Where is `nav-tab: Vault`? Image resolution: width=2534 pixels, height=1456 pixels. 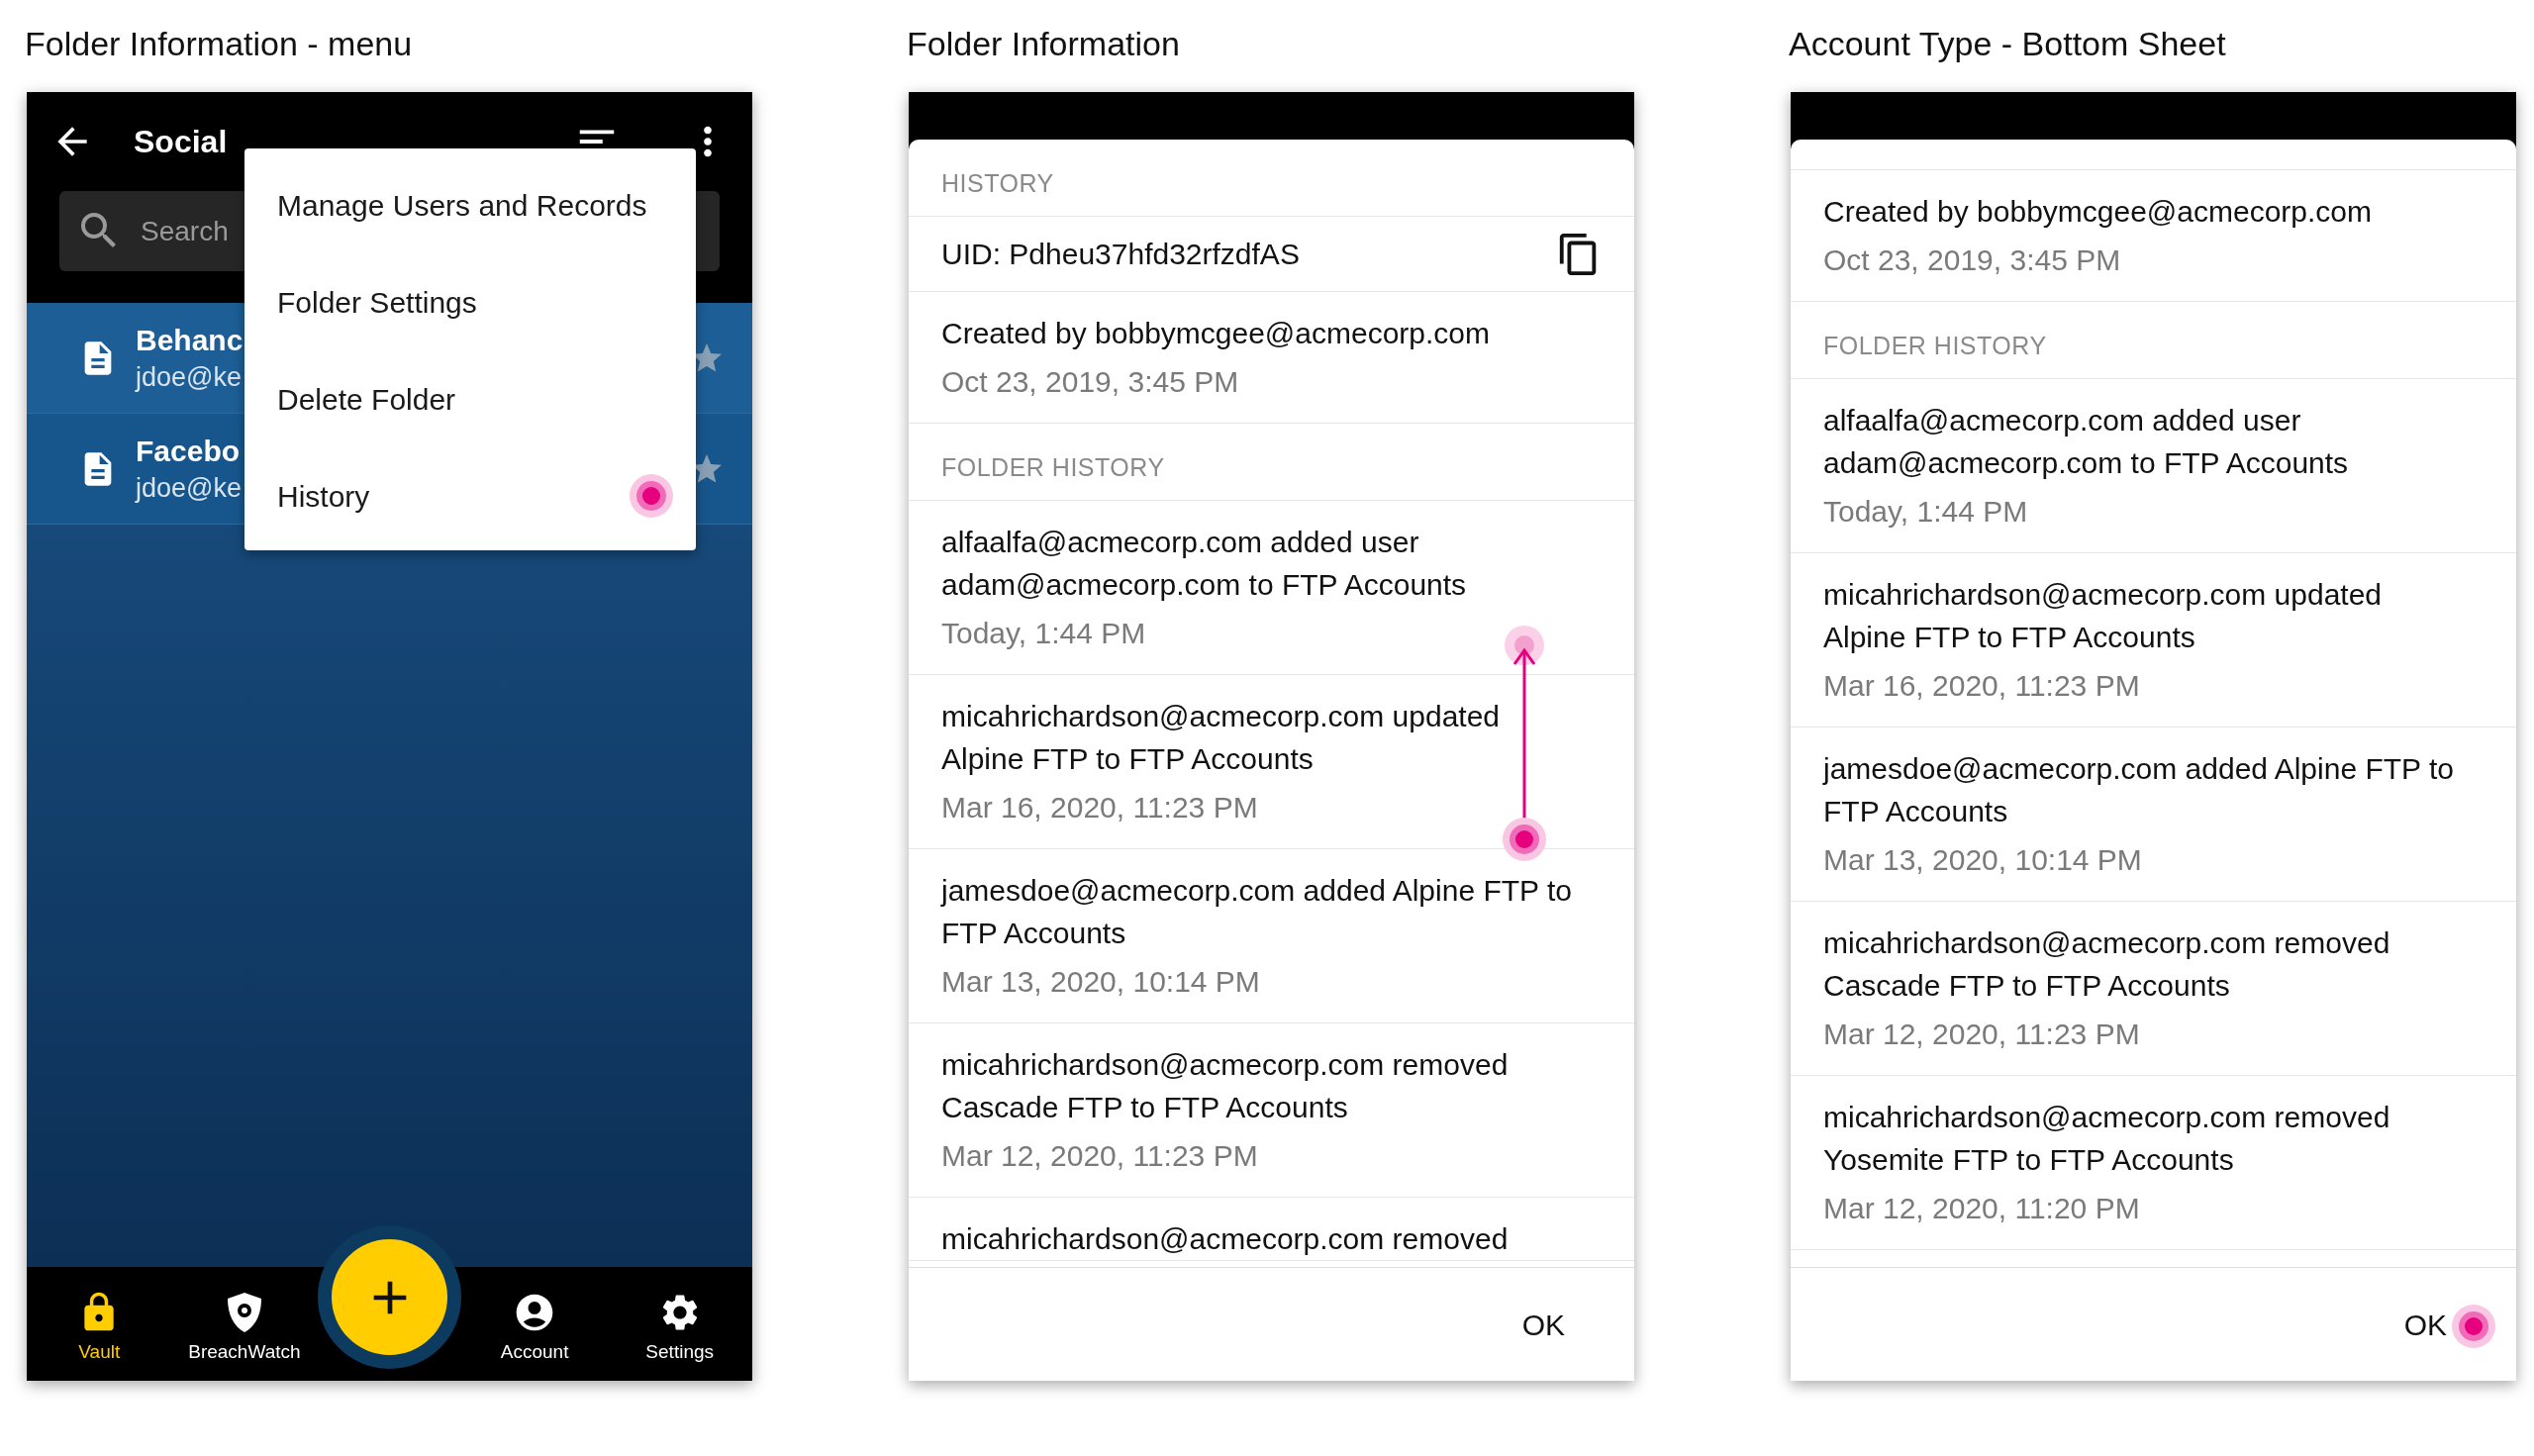 nav-tab: Vault is located at coordinates (99, 1324).